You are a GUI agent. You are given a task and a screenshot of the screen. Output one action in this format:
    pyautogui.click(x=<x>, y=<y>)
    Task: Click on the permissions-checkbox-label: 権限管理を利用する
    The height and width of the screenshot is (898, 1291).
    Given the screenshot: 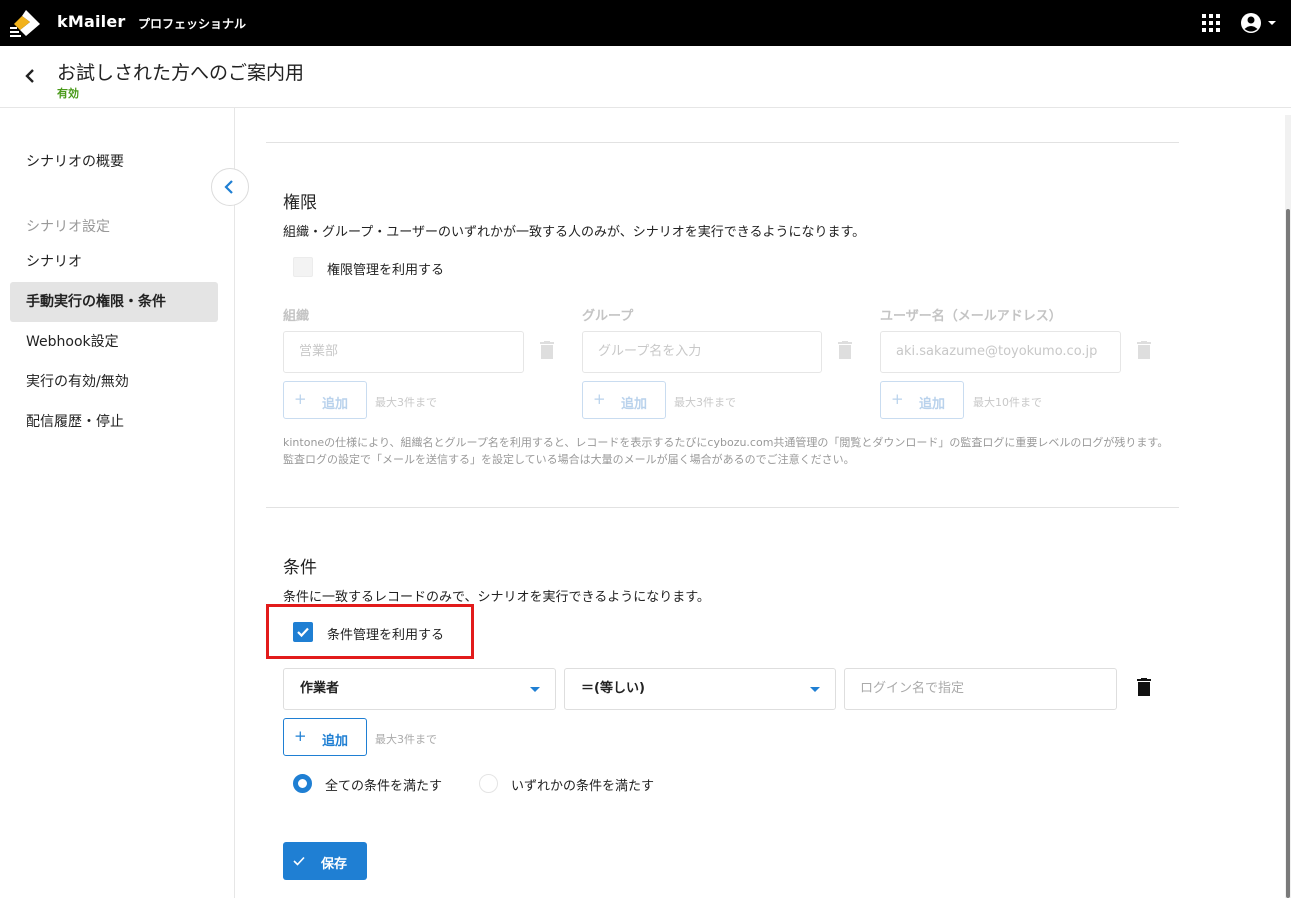 What is the action you would take?
    pyautogui.click(x=386, y=270)
    